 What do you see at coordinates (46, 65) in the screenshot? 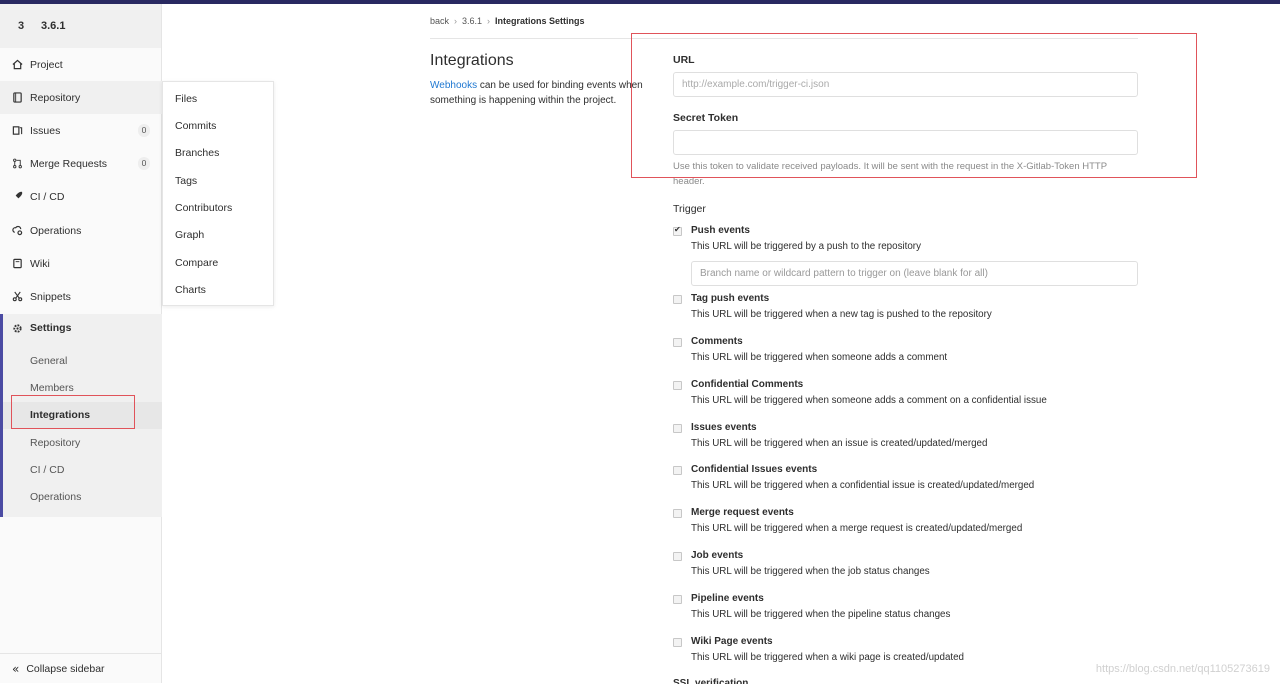
I see `sidebar-item-label: Project` at bounding box center [46, 65].